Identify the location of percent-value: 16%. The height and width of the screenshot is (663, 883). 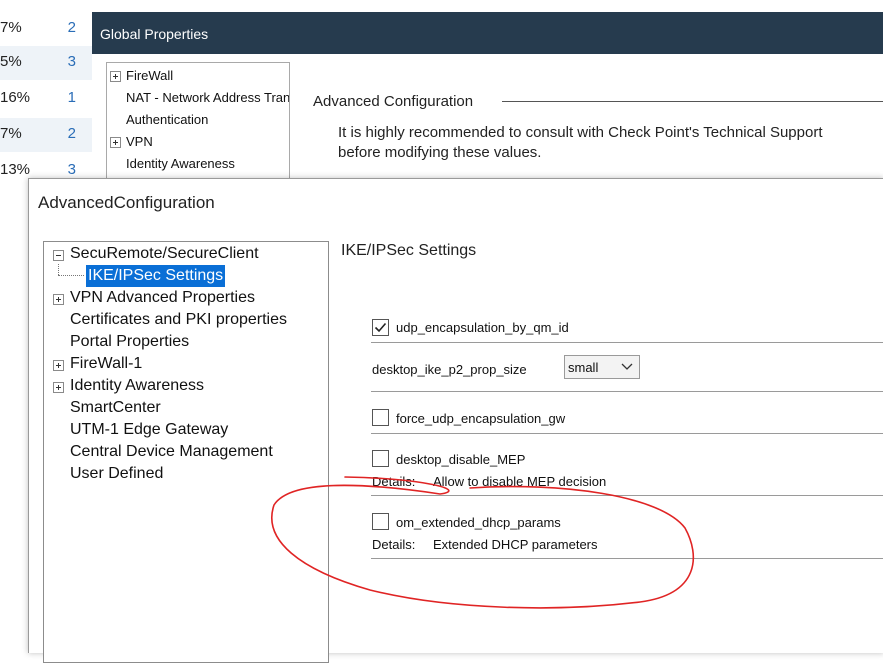
(15, 97).